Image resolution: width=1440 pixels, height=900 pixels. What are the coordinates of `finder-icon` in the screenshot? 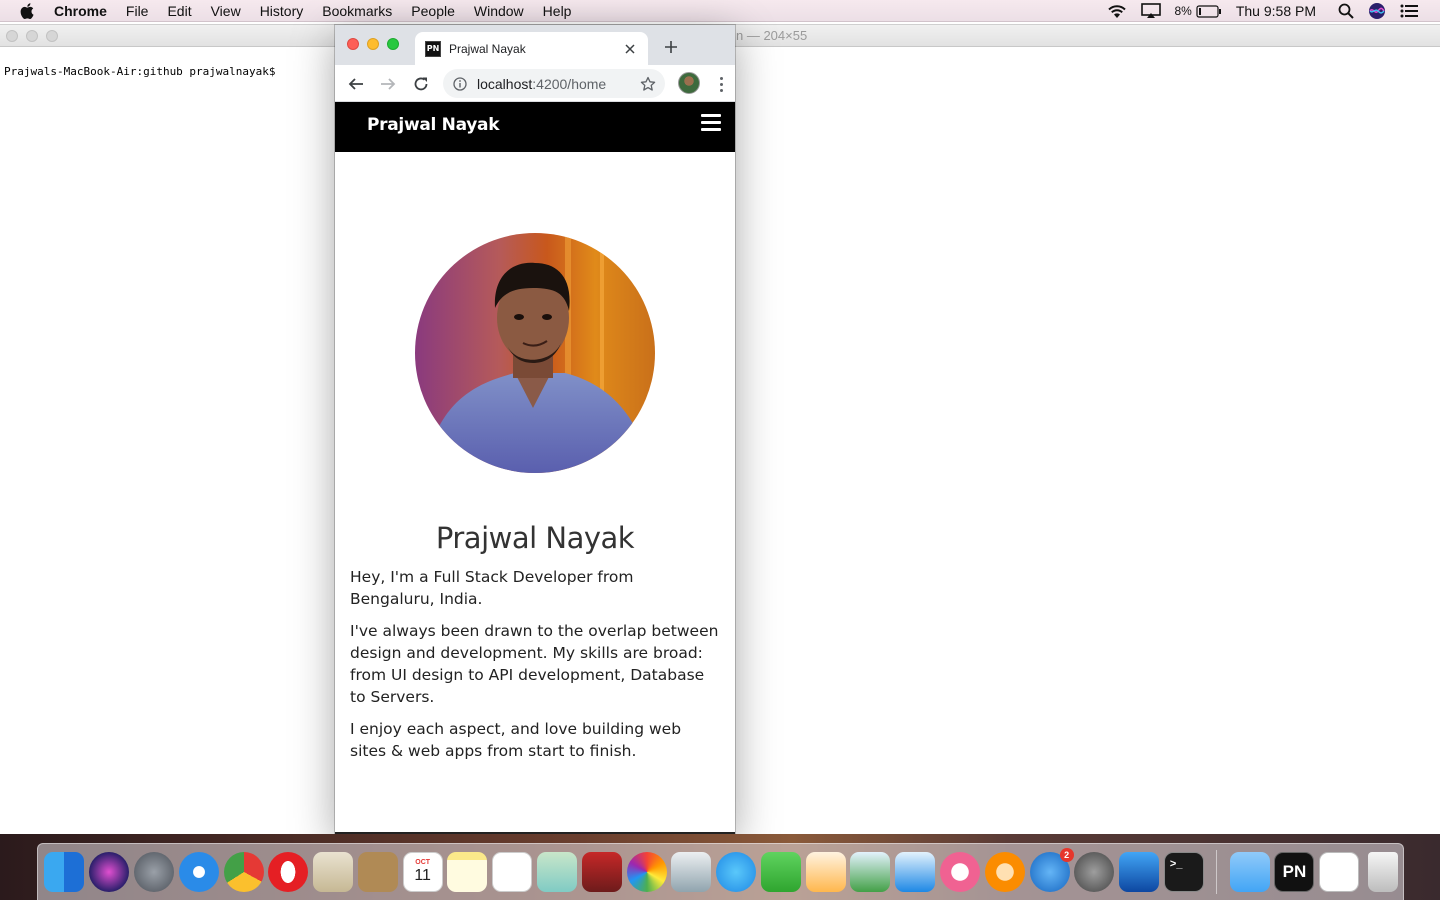 It's located at (64, 872).